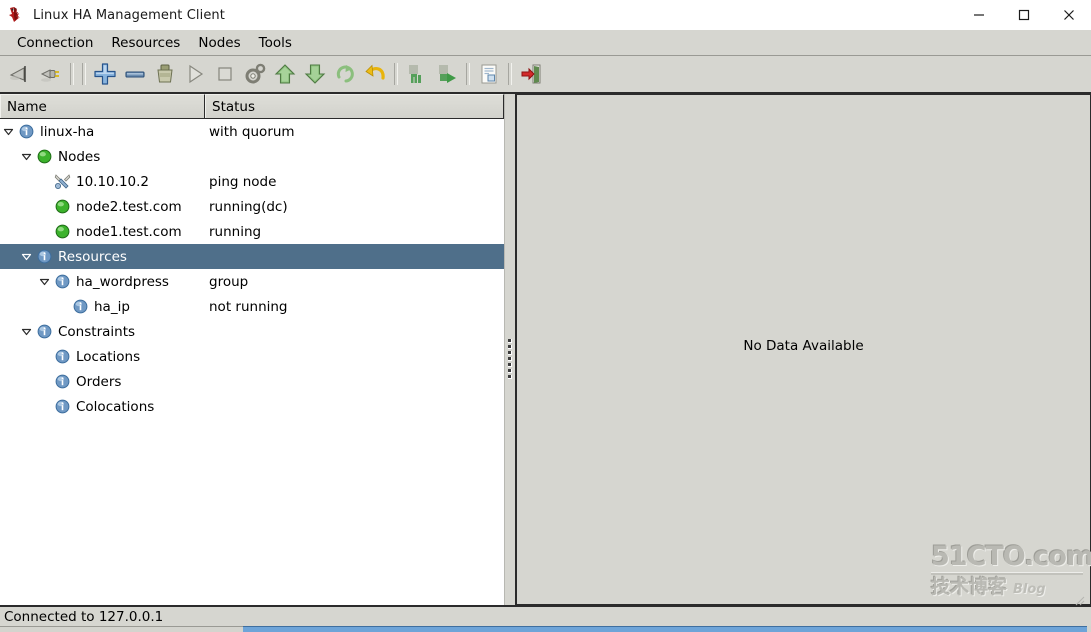  What do you see at coordinates (252, 306) in the screenshot?
I see `tree-row: ha_ip not running` at bounding box center [252, 306].